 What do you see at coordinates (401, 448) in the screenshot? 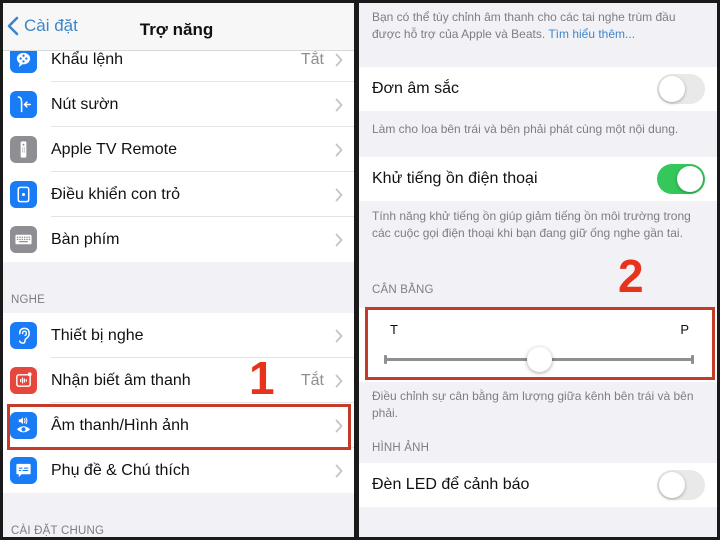
I see `section-header-visual: HÌNH ẢNH` at bounding box center [401, 448].